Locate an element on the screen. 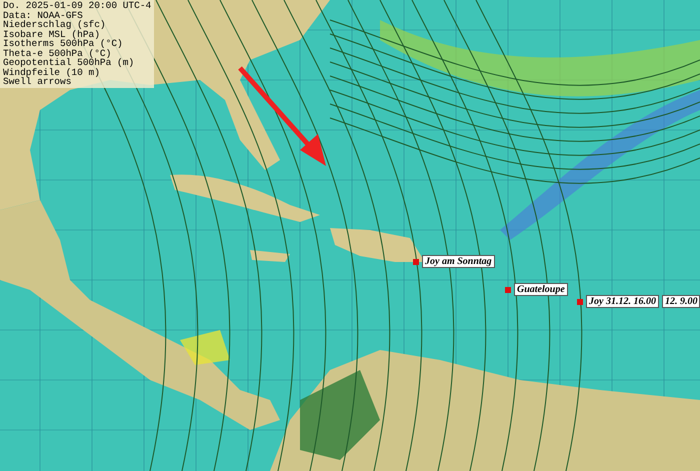 This screenshot has height=471, width=700. legend-line: Niederschlag (sfc) is located at coordinates (55, 25).